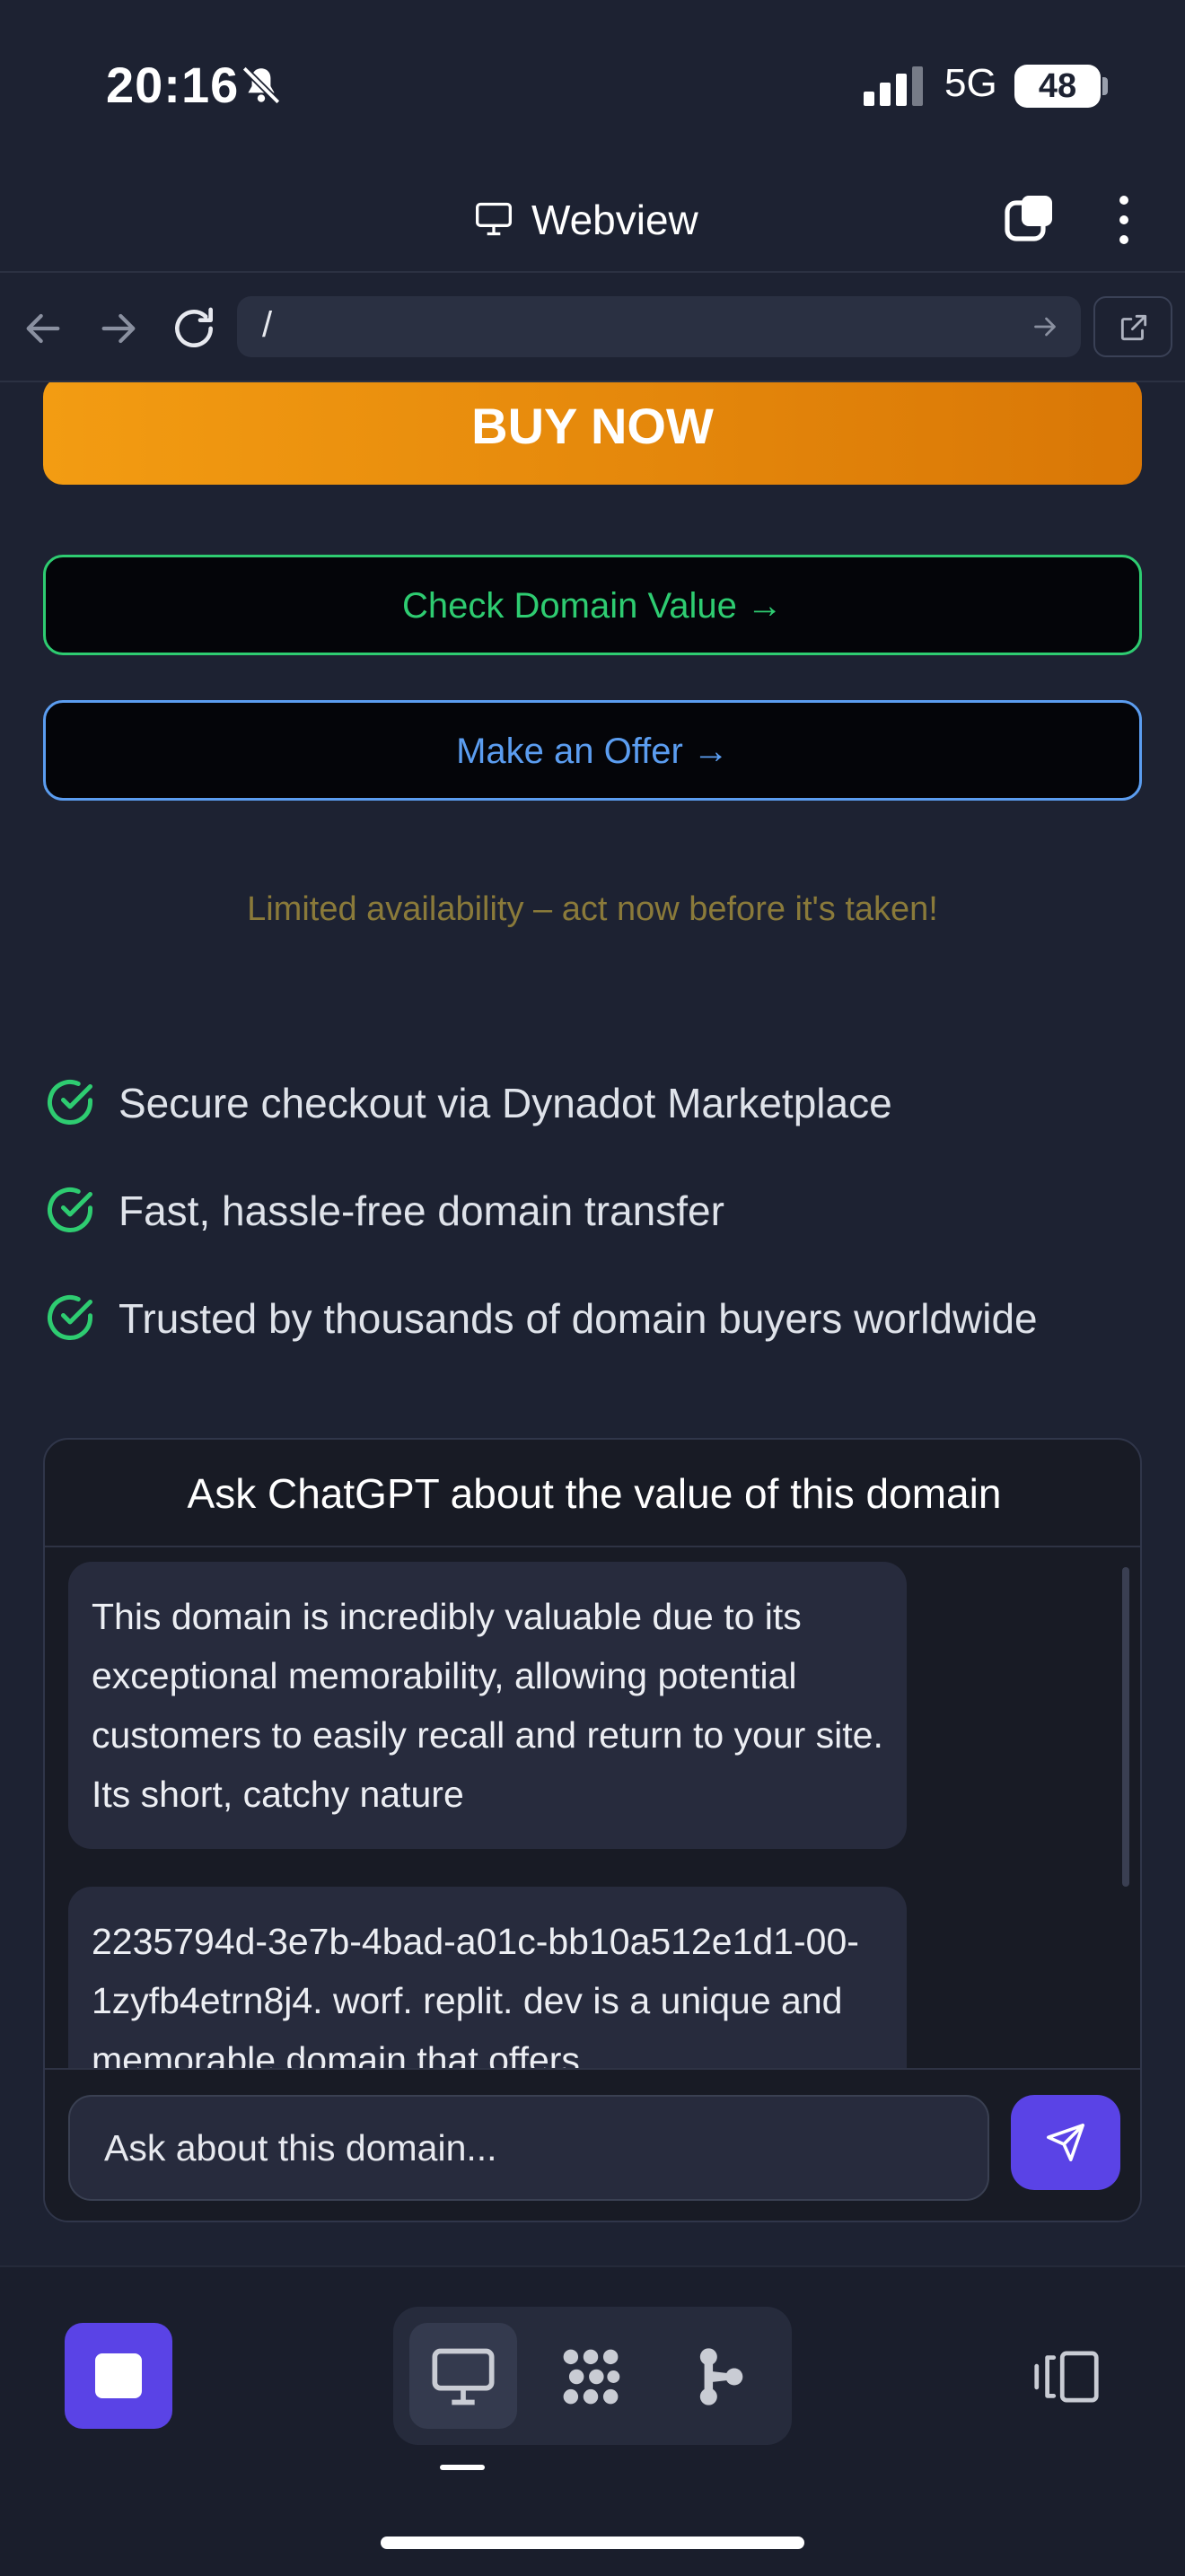 Image resolution: width=1185 pixels, height=2576 pixels. I want to click on signal-icon, so click(893, 86).